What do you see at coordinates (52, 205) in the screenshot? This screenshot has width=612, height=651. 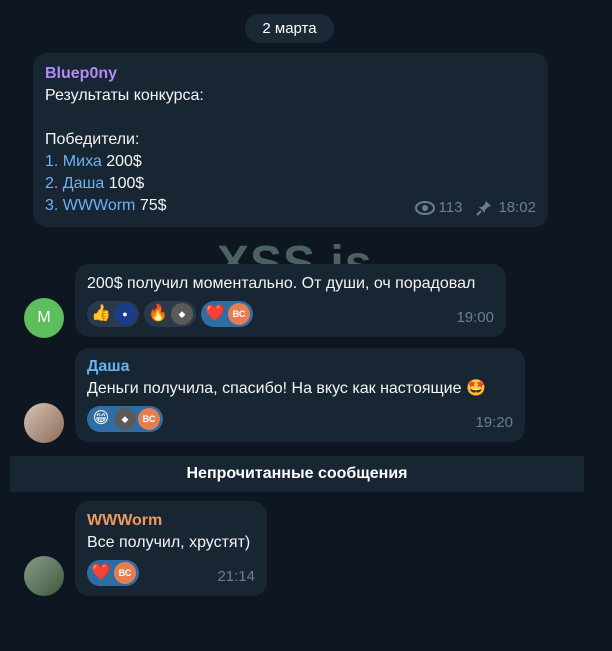 I see `winner-number: 3.` at bounding box center [52, 205].